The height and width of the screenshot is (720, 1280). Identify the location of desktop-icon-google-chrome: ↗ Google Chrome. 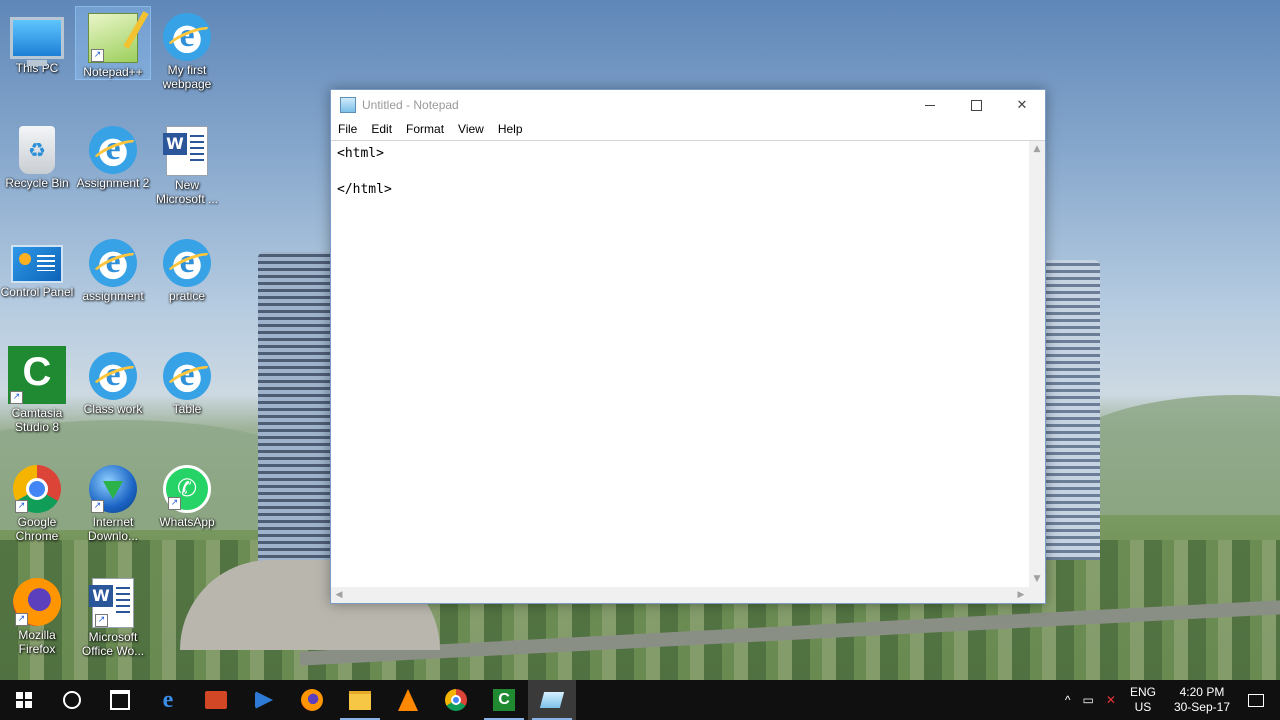
(37, 501).